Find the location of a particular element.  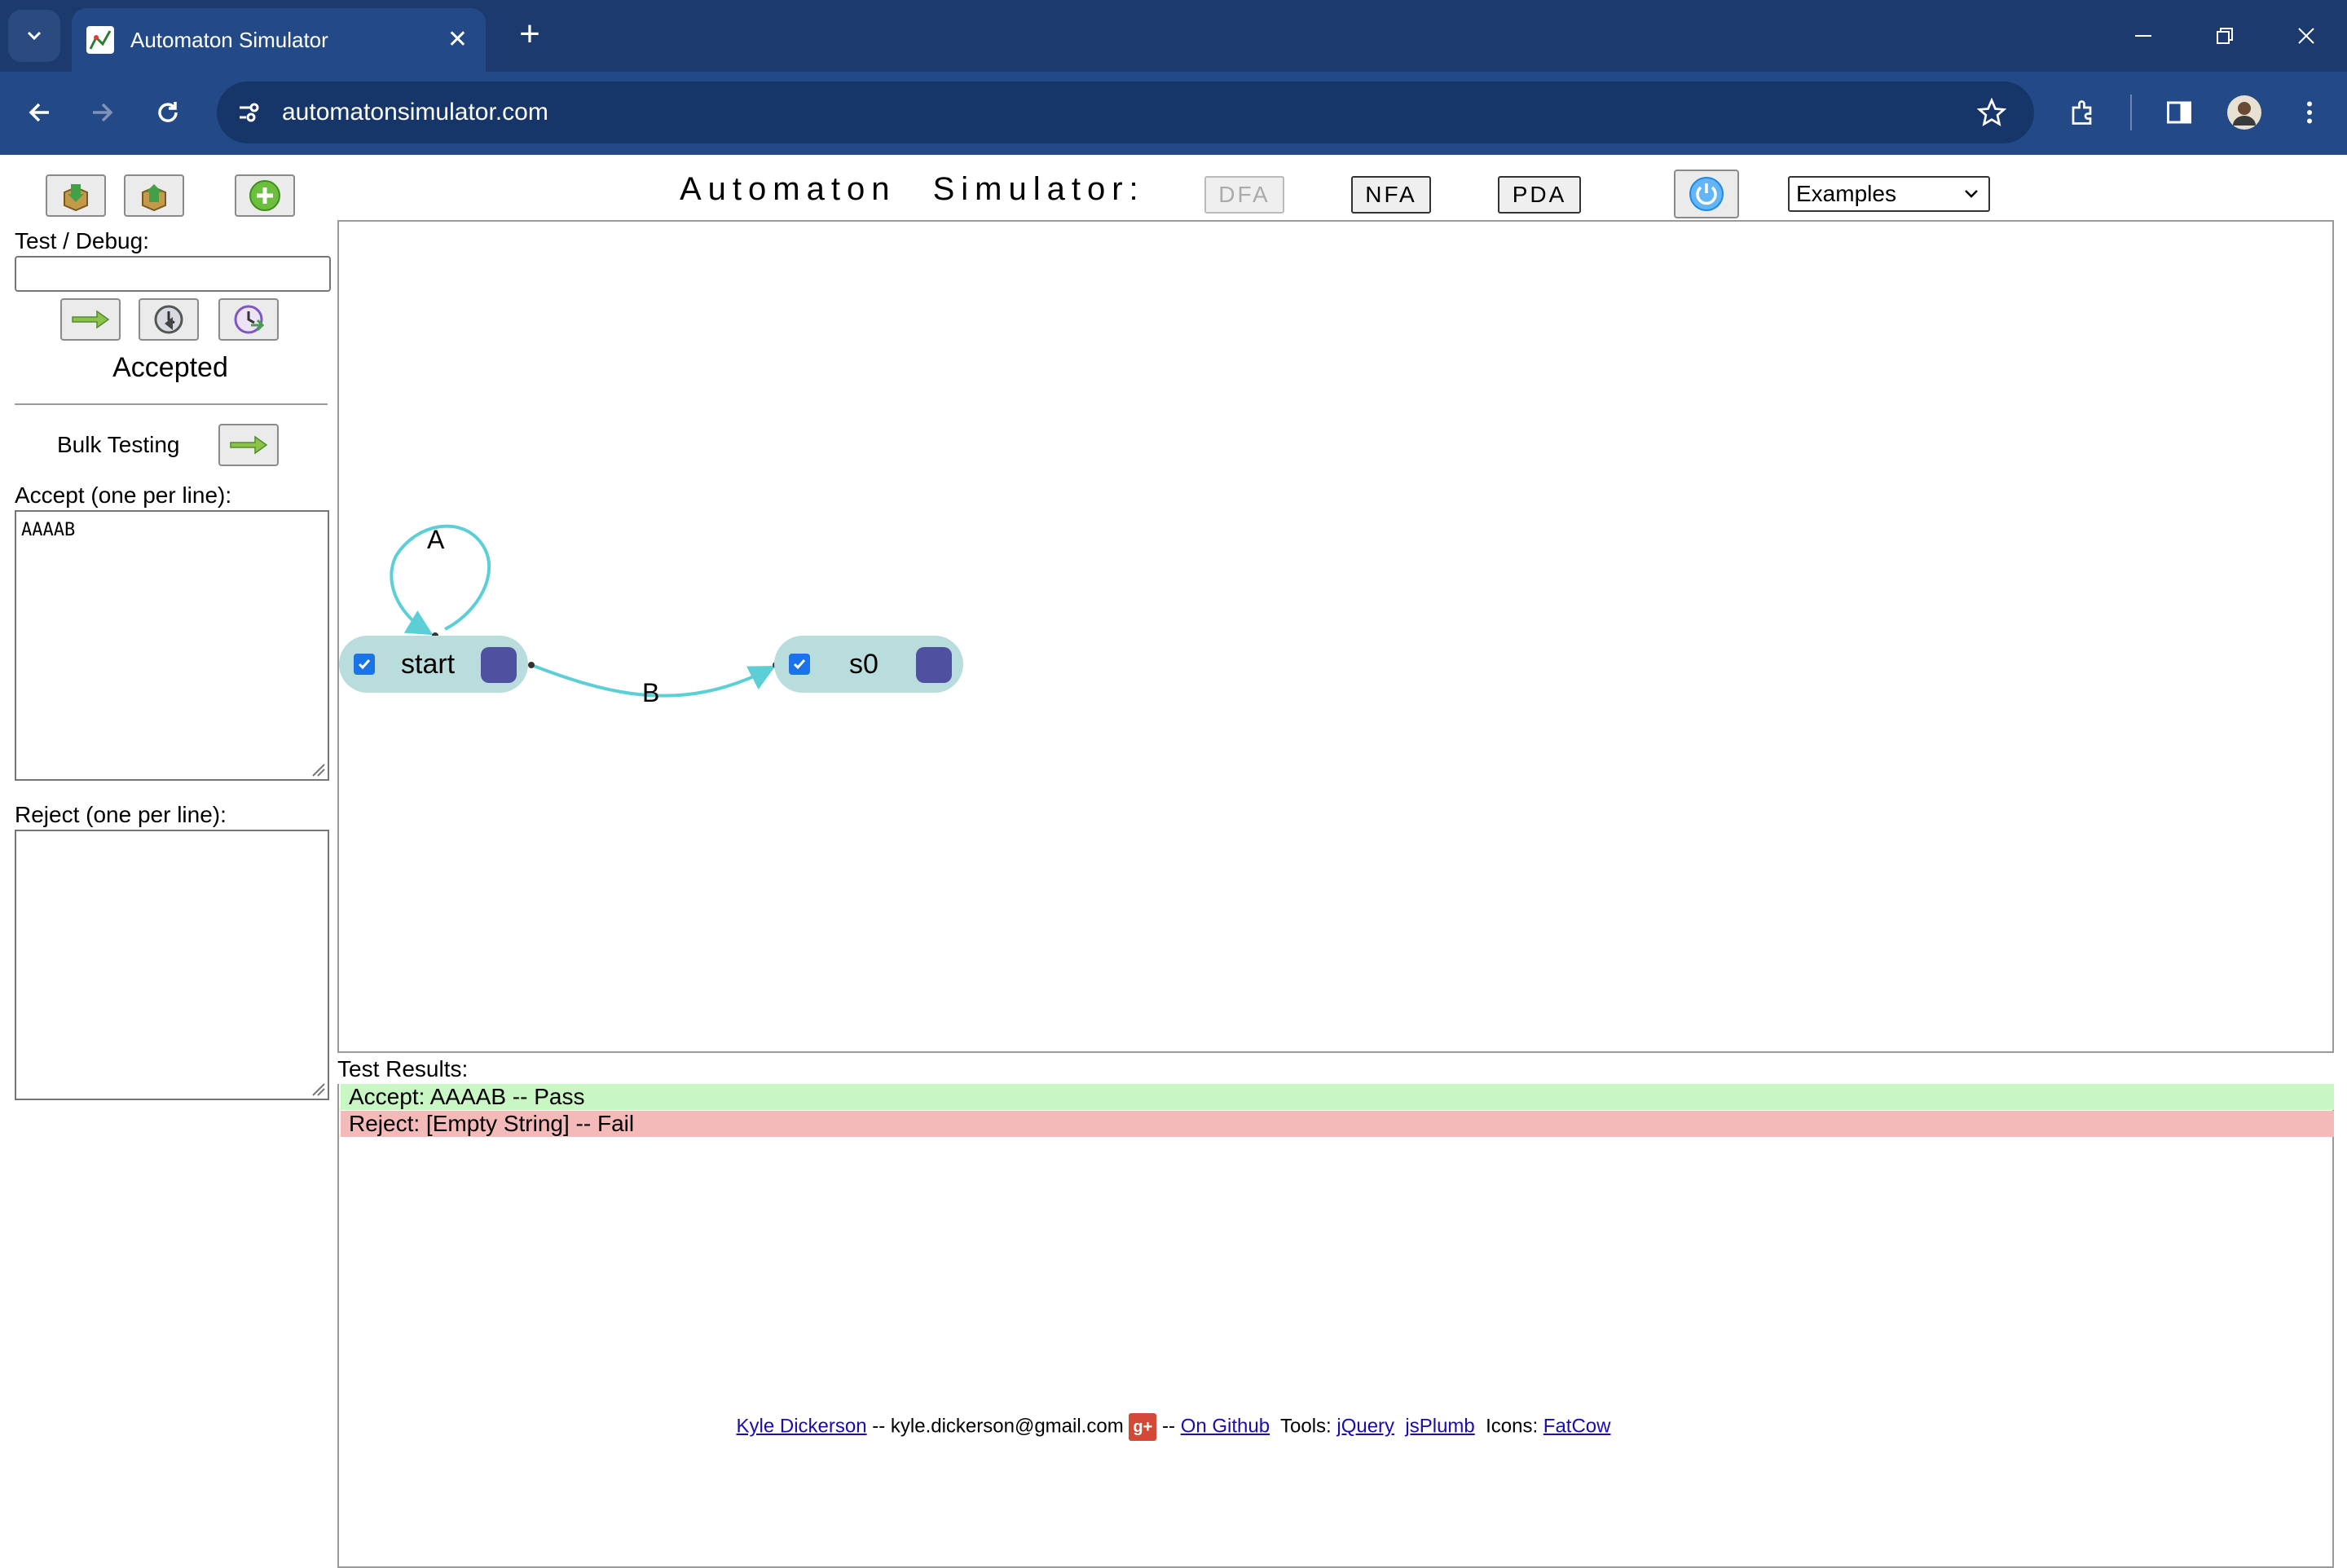

power-icon is located at coordinates (1707, 194).